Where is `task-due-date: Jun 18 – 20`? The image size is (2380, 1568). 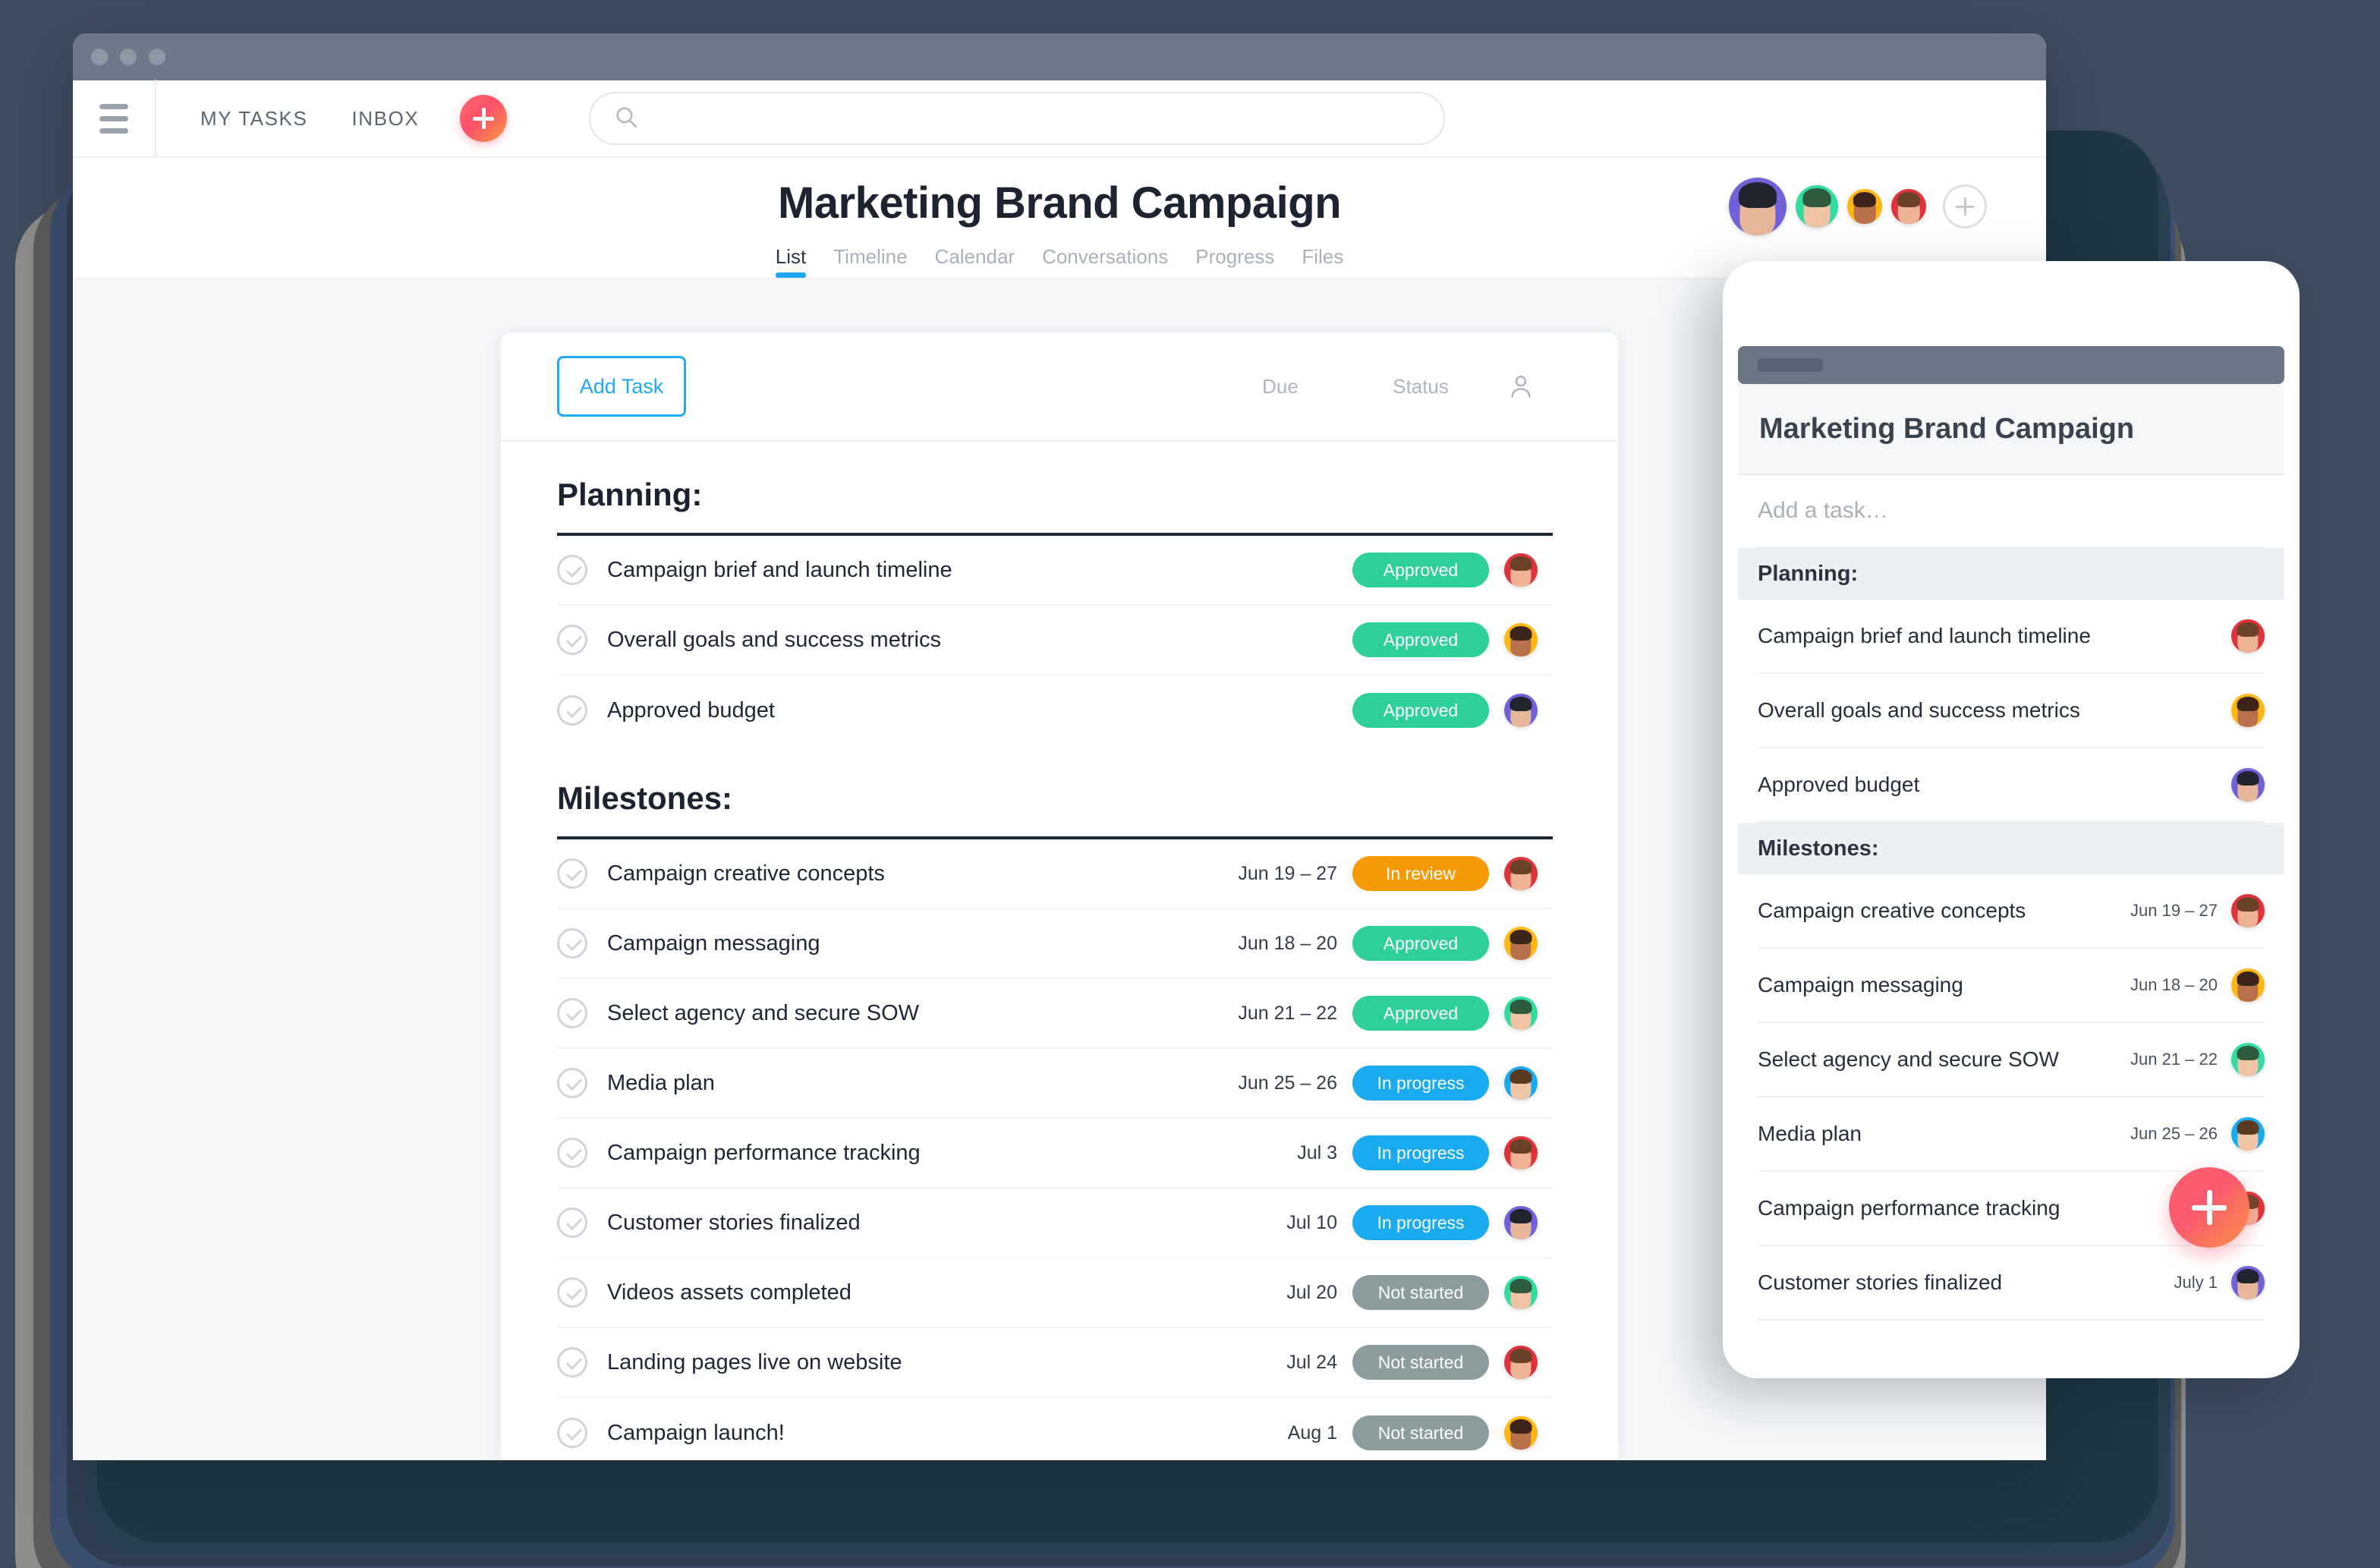
task-due-date: Jun 18 – 20 is located at coordinates (1280, 944).